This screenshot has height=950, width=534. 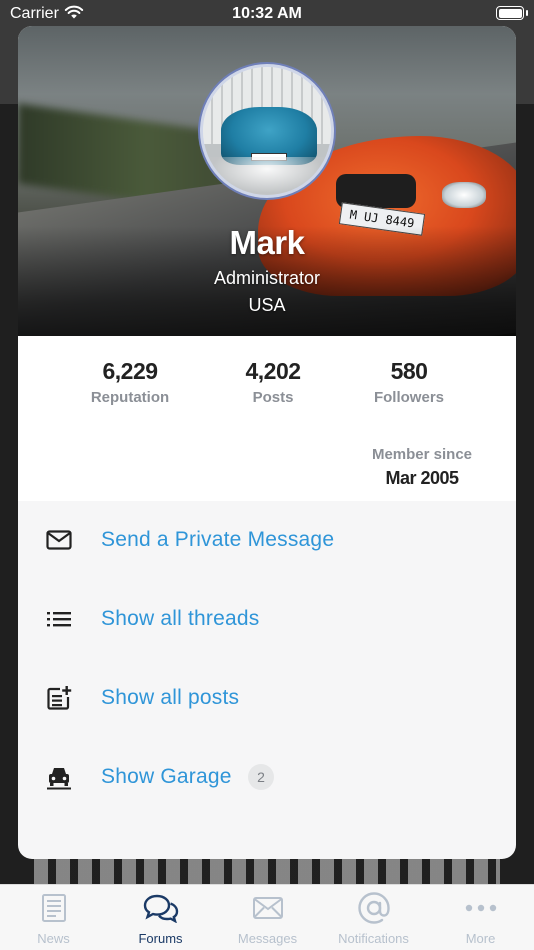 What do you see at coordinates (267, 872) in the screenshot?
I see `background-banner` at bounding box center [267, 872].